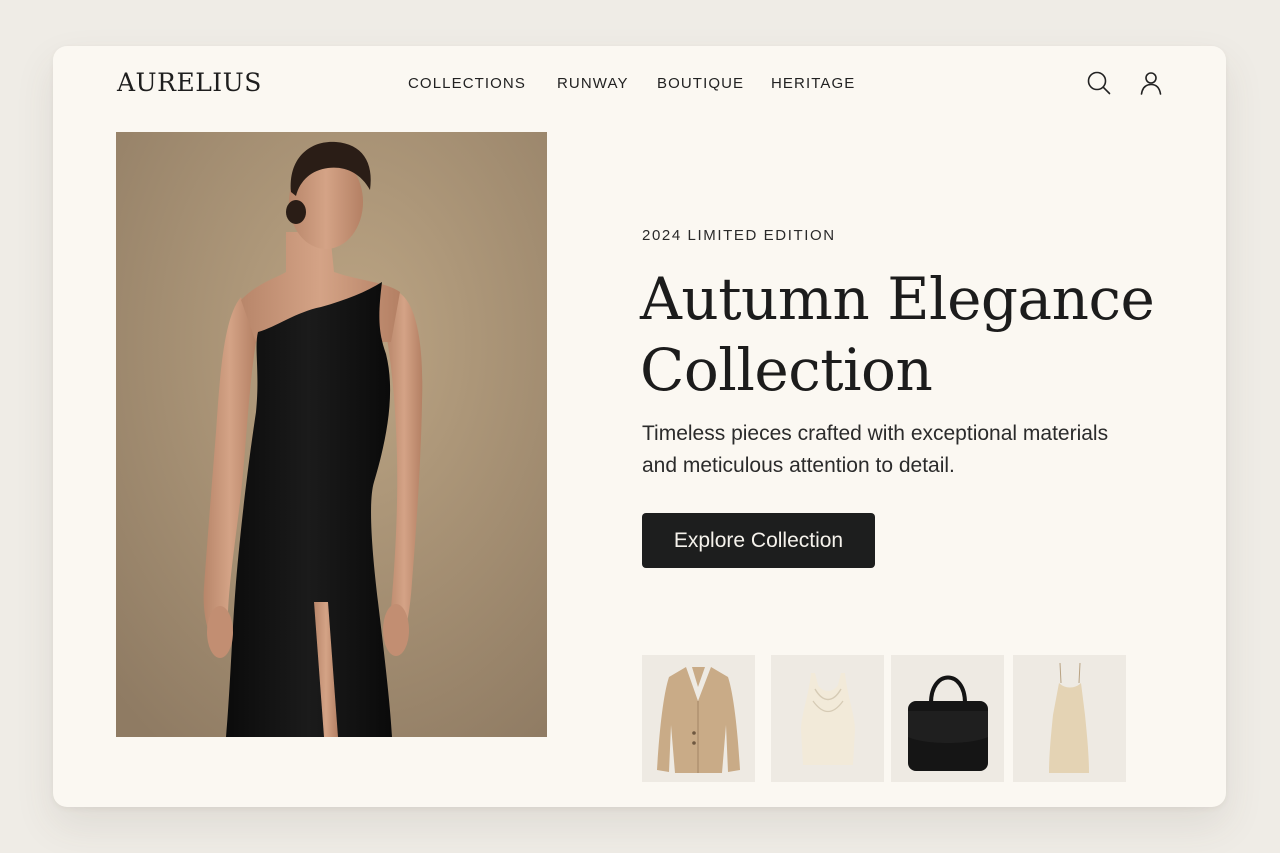 This screenshot has width=1280, height=853. What do you see at coordinates (910, 335) in the screenshot?
I see `hero-title: Autumn Elegance Collection` at bounding box center [910, 335].